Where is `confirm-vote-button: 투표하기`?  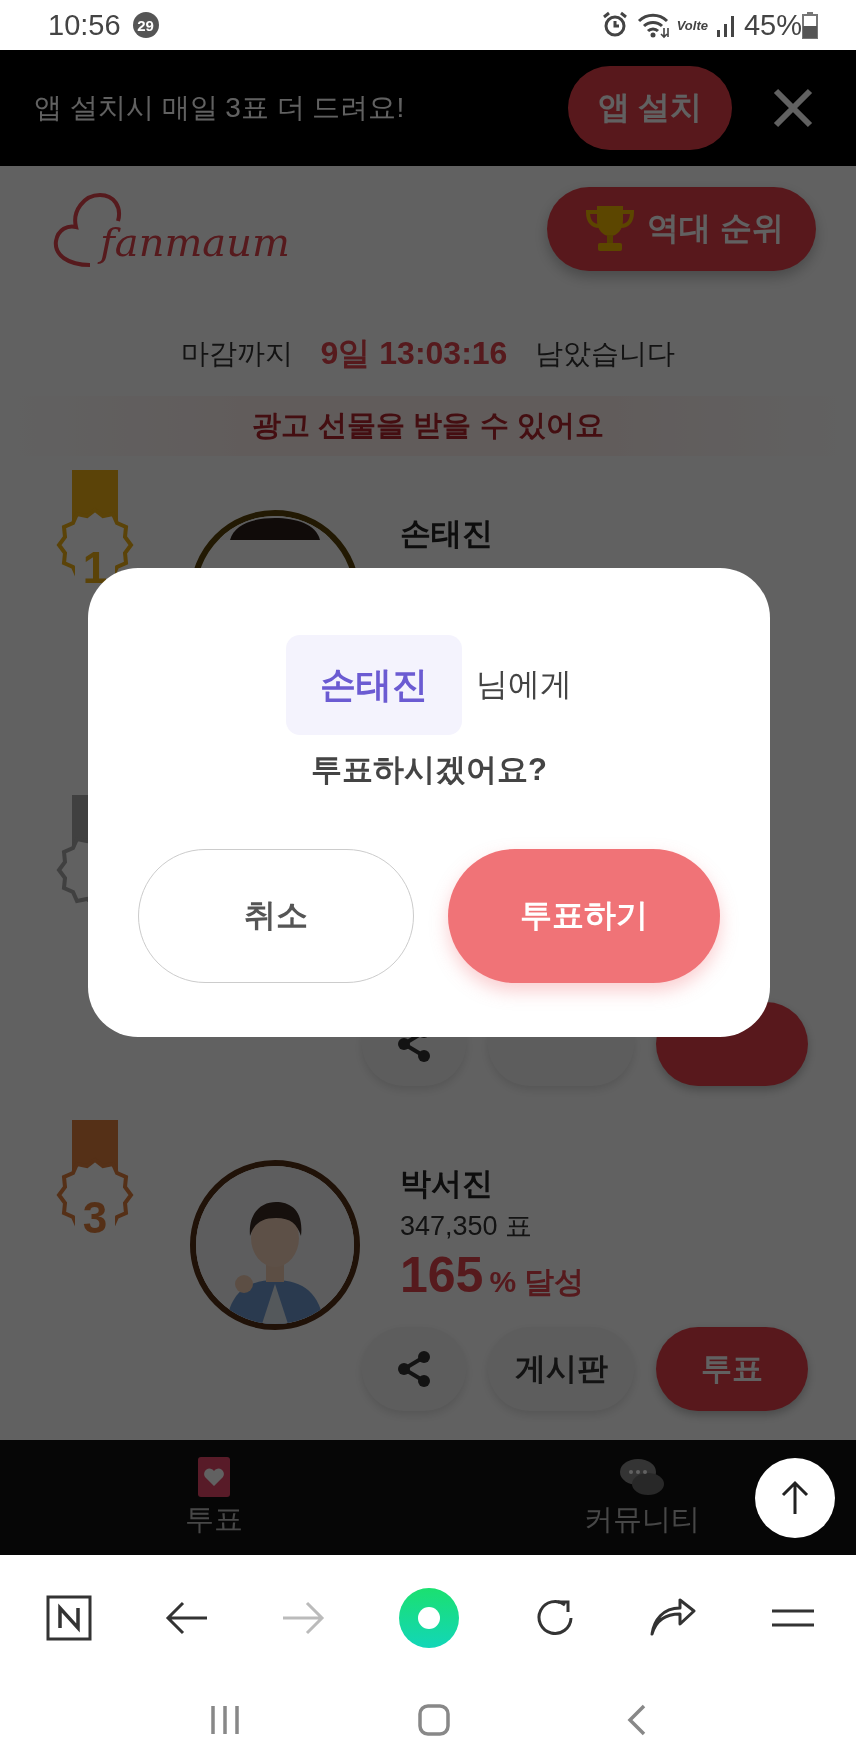
confirm-vote-button: 투표하기 is located at coordinates (584, 916).